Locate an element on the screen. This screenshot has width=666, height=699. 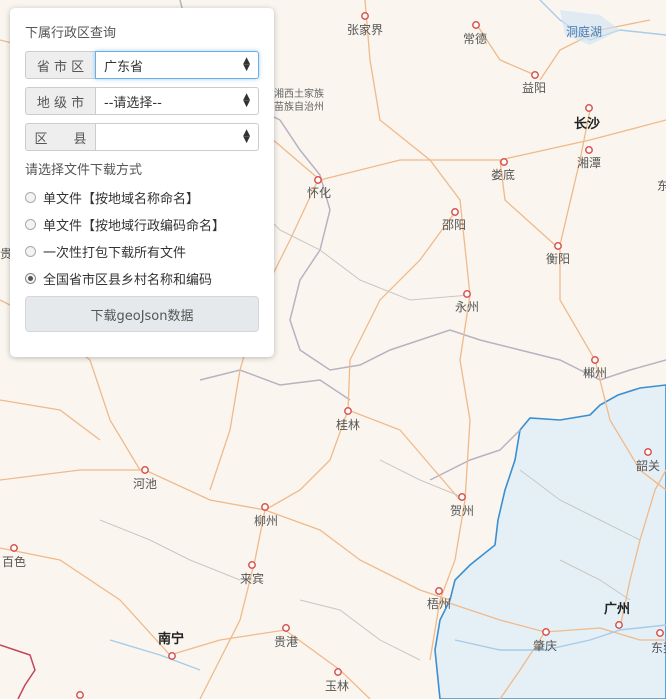
city-label: 贵港 is located at coordinates (286, 642).